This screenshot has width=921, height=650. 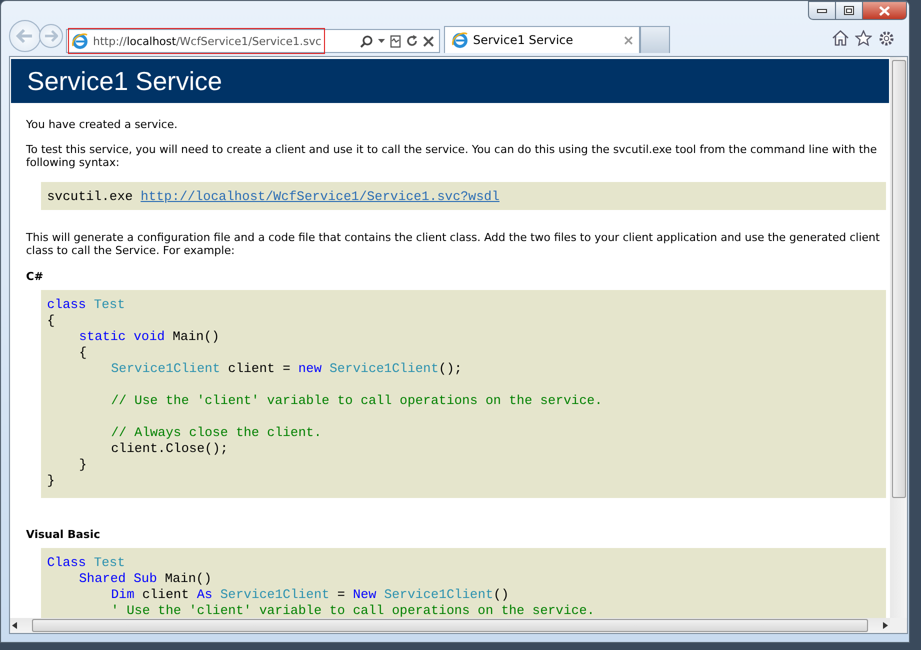 I want to click on caret-icon, so click(x=381, y=41).